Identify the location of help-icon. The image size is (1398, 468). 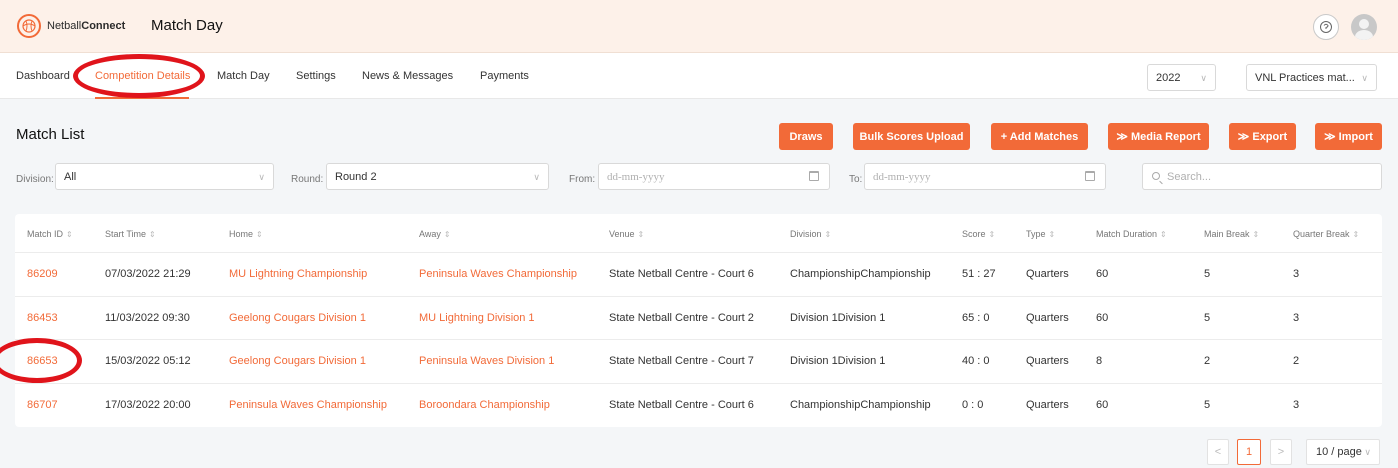
(1326, 27).